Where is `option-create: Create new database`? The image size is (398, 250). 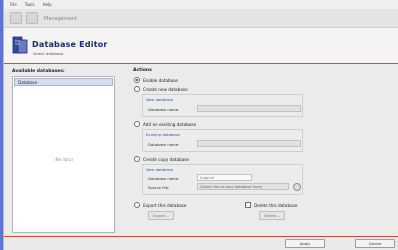 option-create: Create new database is located at coordinates (161, 89).